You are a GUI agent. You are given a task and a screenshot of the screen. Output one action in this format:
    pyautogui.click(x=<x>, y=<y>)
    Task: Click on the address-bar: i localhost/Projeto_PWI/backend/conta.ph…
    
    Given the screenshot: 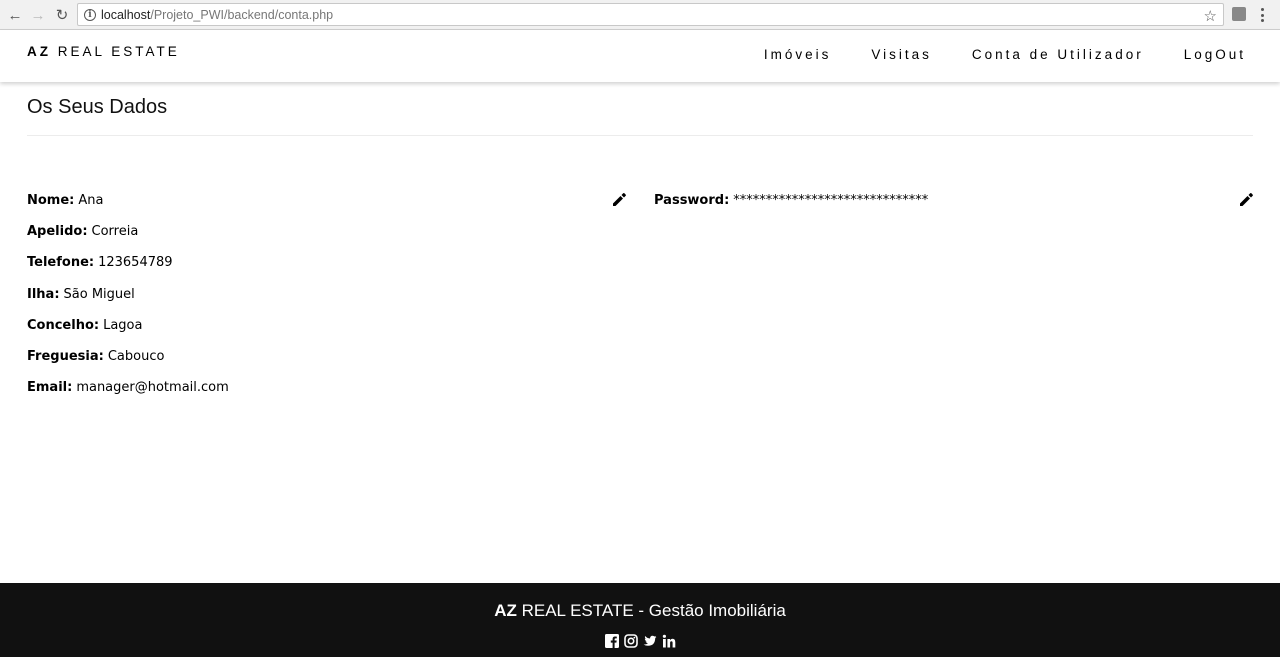 What is the action you would take?
    pyautogui.click(x=650, y=14)
    